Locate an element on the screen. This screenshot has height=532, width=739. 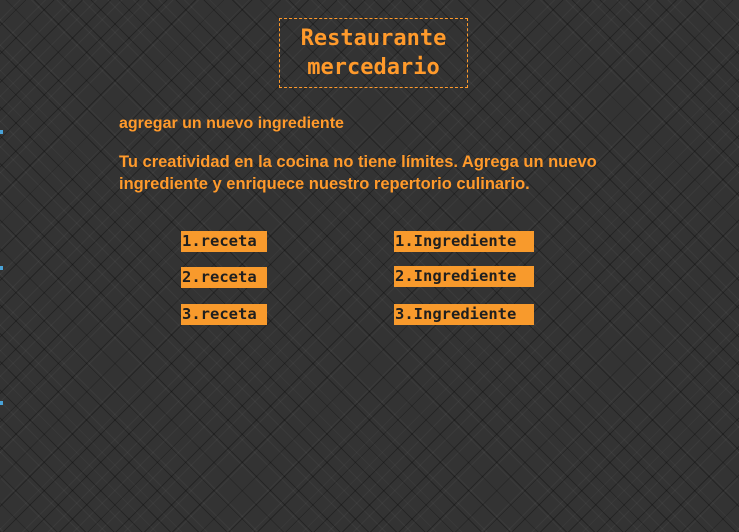
recipe-link-3: 3.receta is located at coordinates (224, 314).